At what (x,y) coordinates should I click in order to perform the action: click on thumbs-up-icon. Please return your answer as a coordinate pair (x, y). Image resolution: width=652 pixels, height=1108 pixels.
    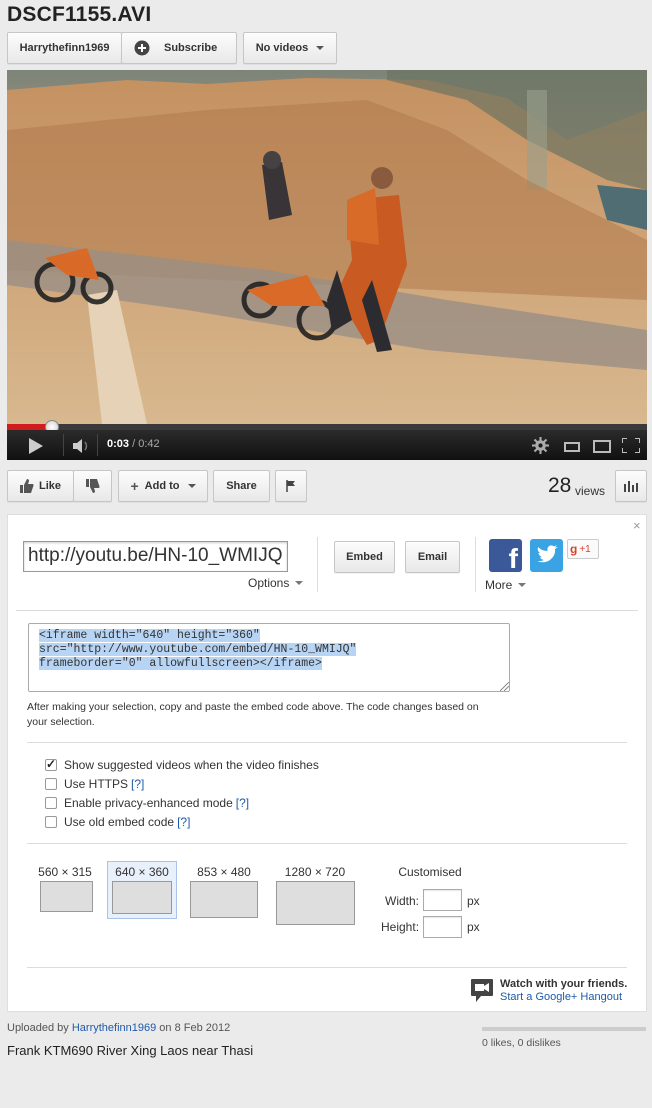
    Looking at the image, I should click on (26, 486).